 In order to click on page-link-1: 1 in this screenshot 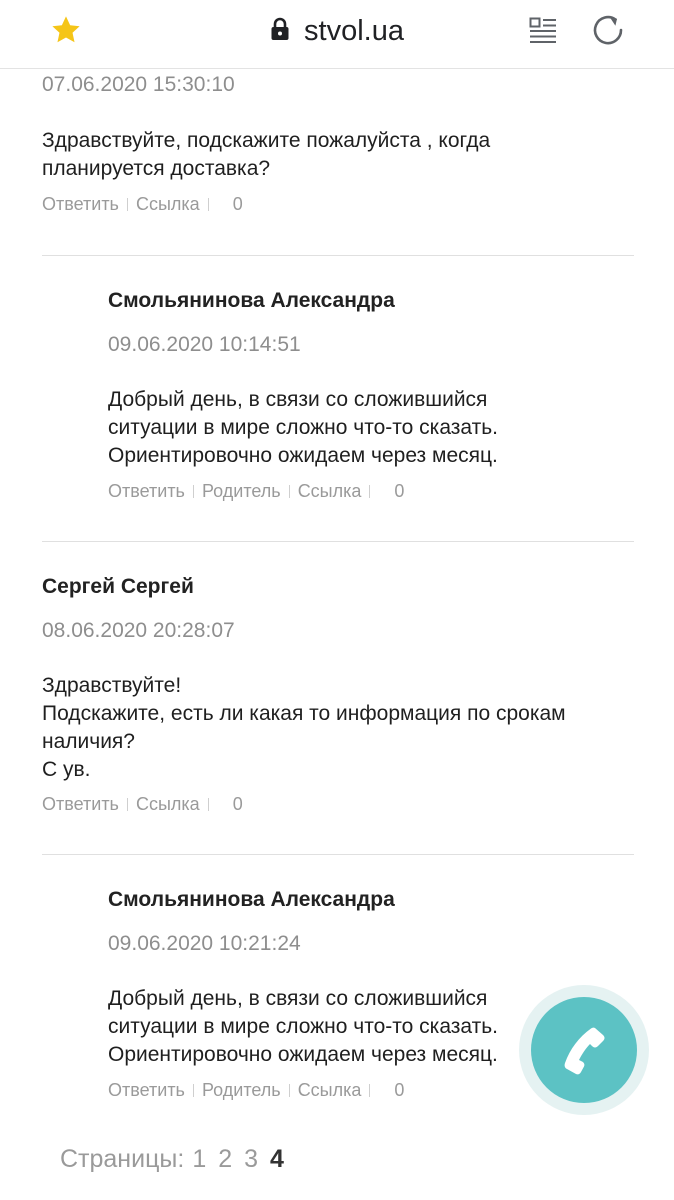, I will do `click(199, 1159)`.